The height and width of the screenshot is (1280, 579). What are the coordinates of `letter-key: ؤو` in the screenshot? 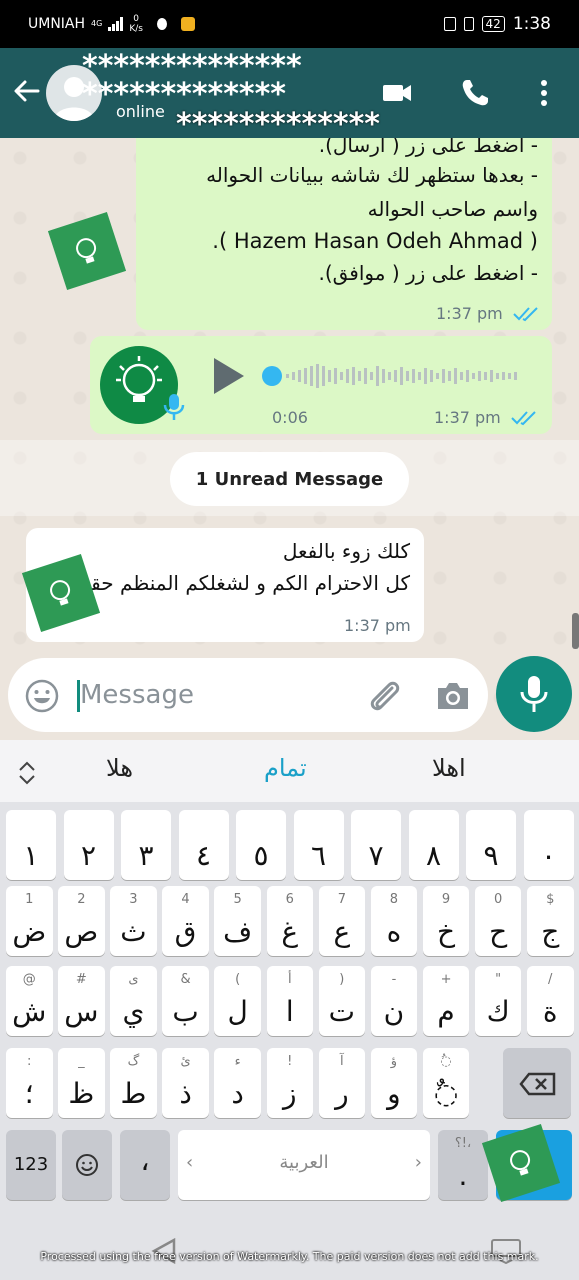 It's located at (394, 1083).